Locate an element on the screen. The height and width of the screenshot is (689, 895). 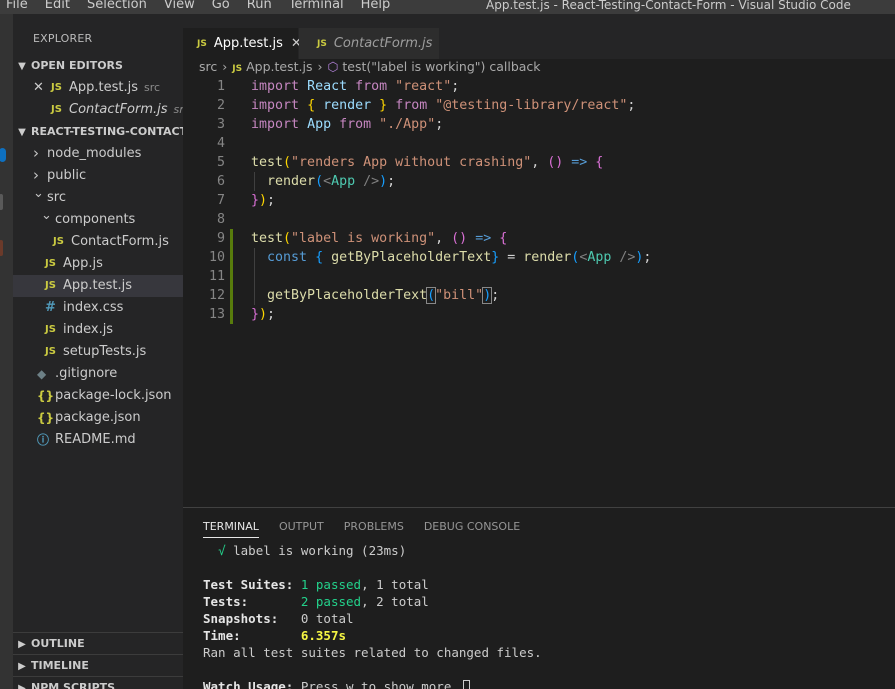
tree-item: JS setupTests.js is located at coordinates (98, 352).